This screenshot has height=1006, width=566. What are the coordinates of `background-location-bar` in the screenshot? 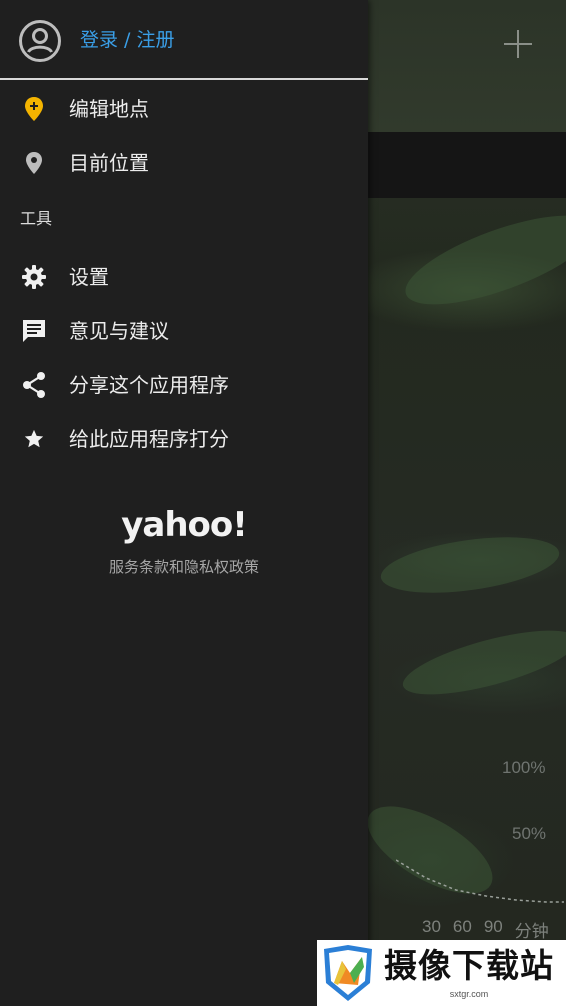 It's located at (467, 165).